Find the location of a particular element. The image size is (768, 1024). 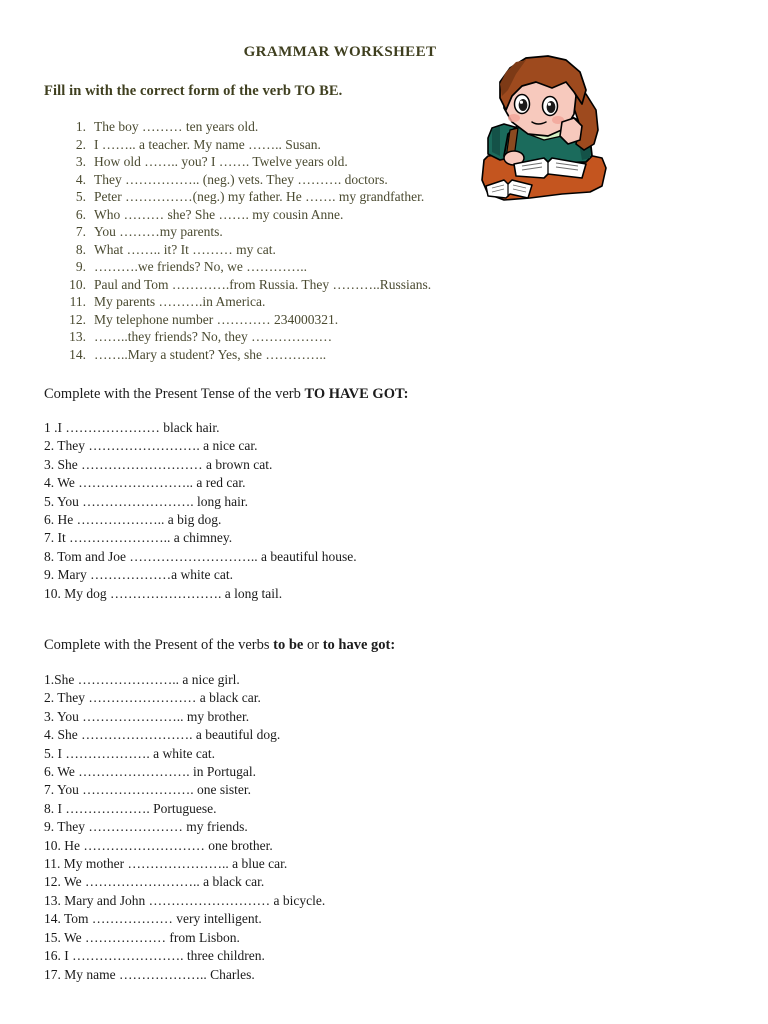

list-item: 16. I ……………………. three children. is located at coordinates (154, 956).